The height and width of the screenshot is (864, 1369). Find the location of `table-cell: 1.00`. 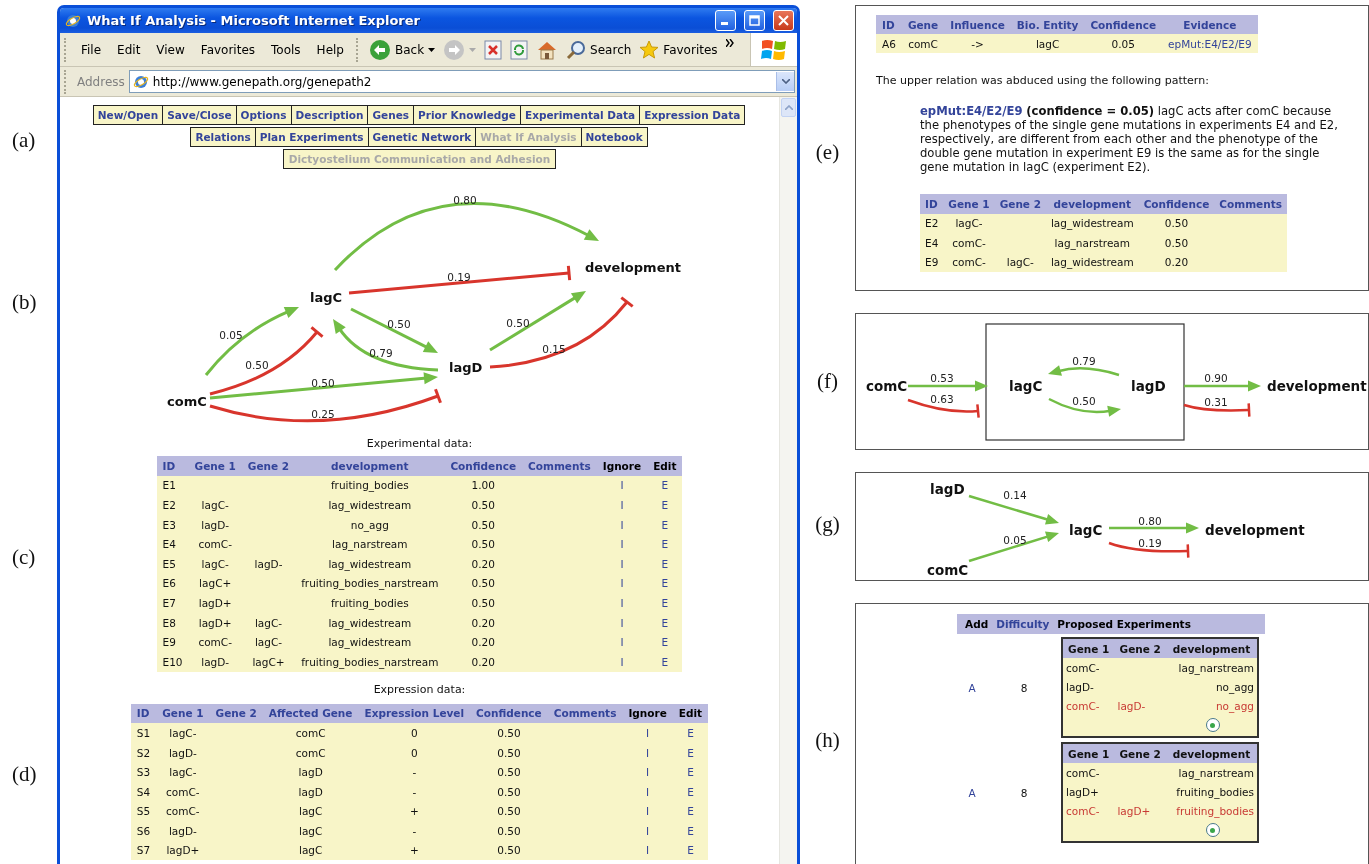

table-cell: 1.00 is located at coordinates (483, 485).